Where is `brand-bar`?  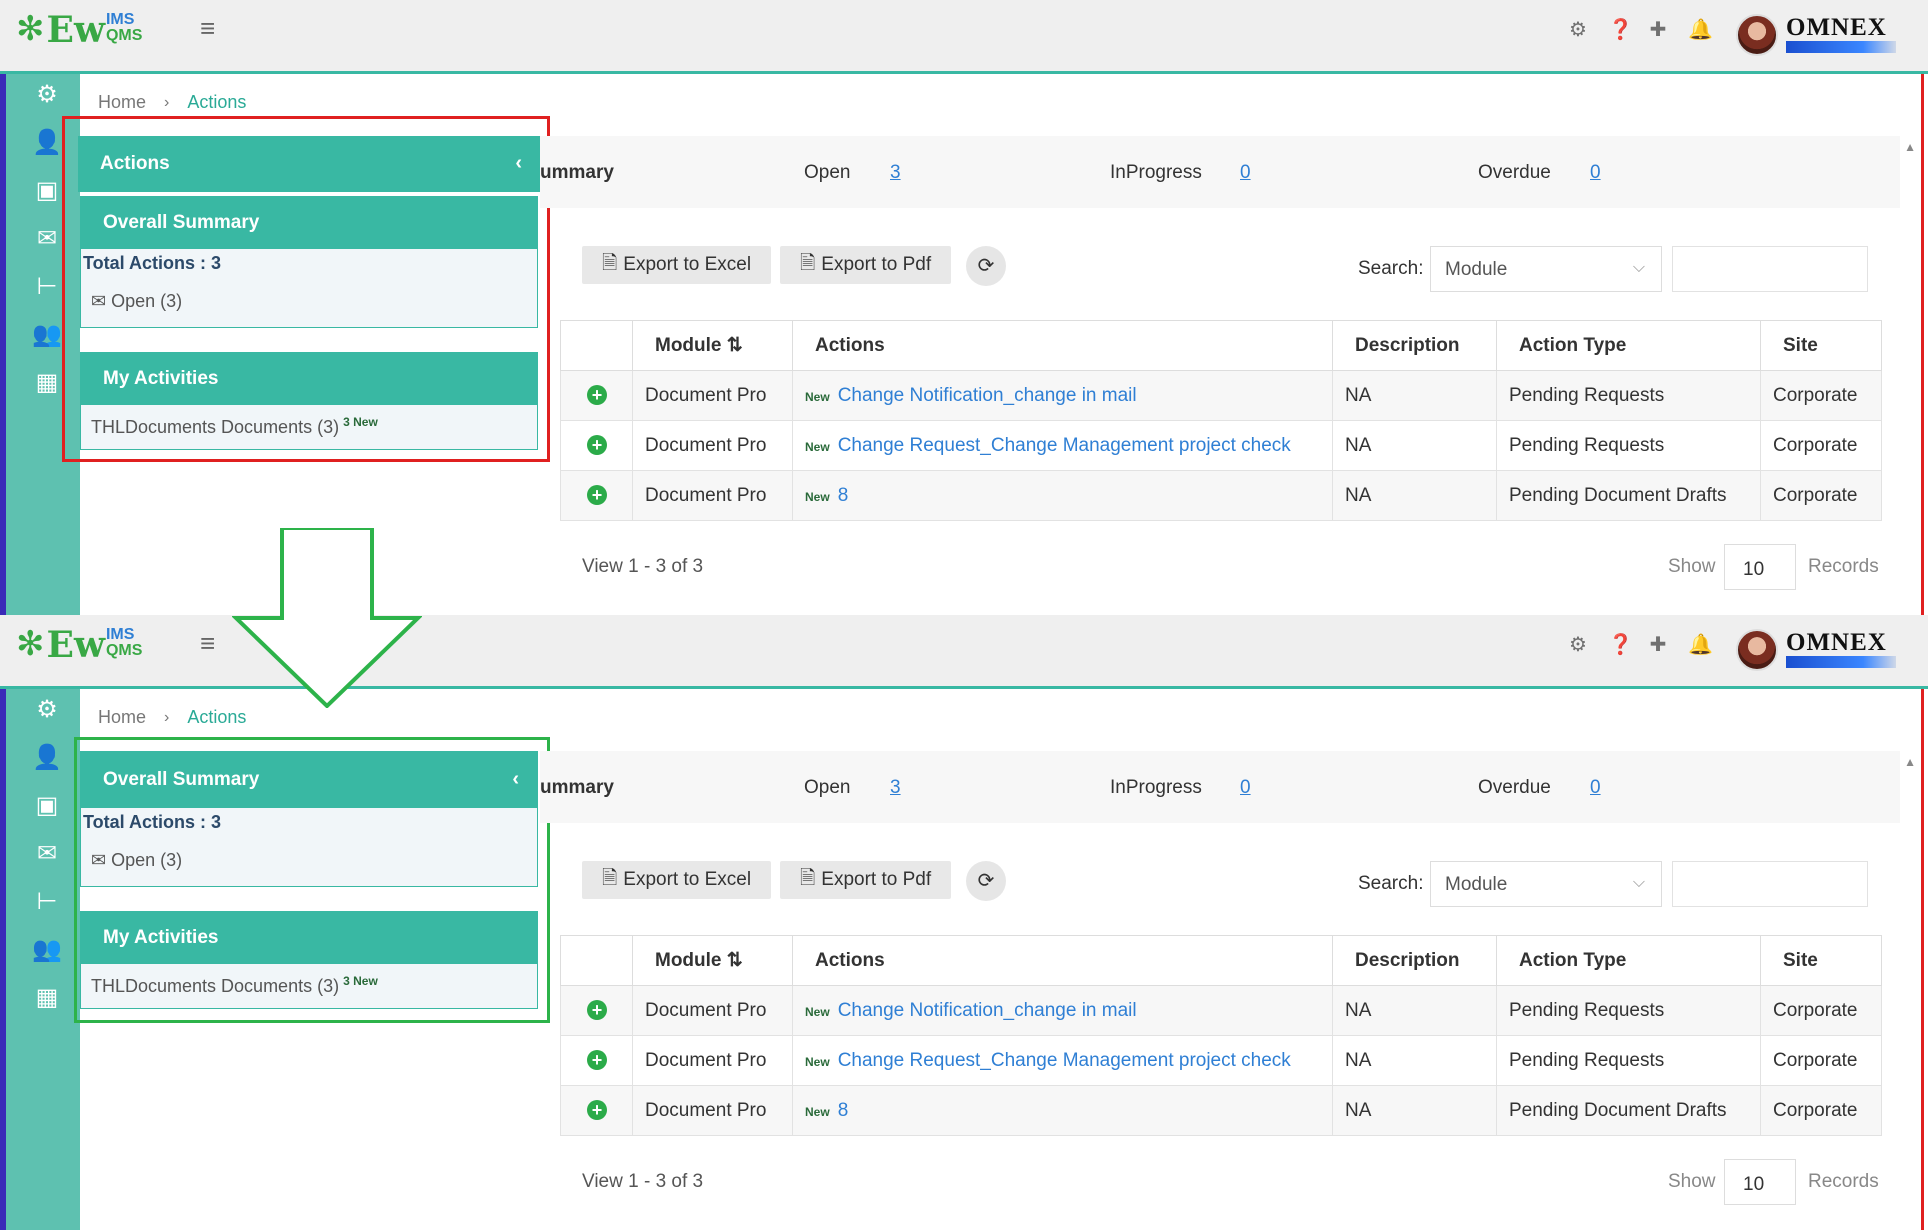
brand-bar is located at coordinates (1841, 47).